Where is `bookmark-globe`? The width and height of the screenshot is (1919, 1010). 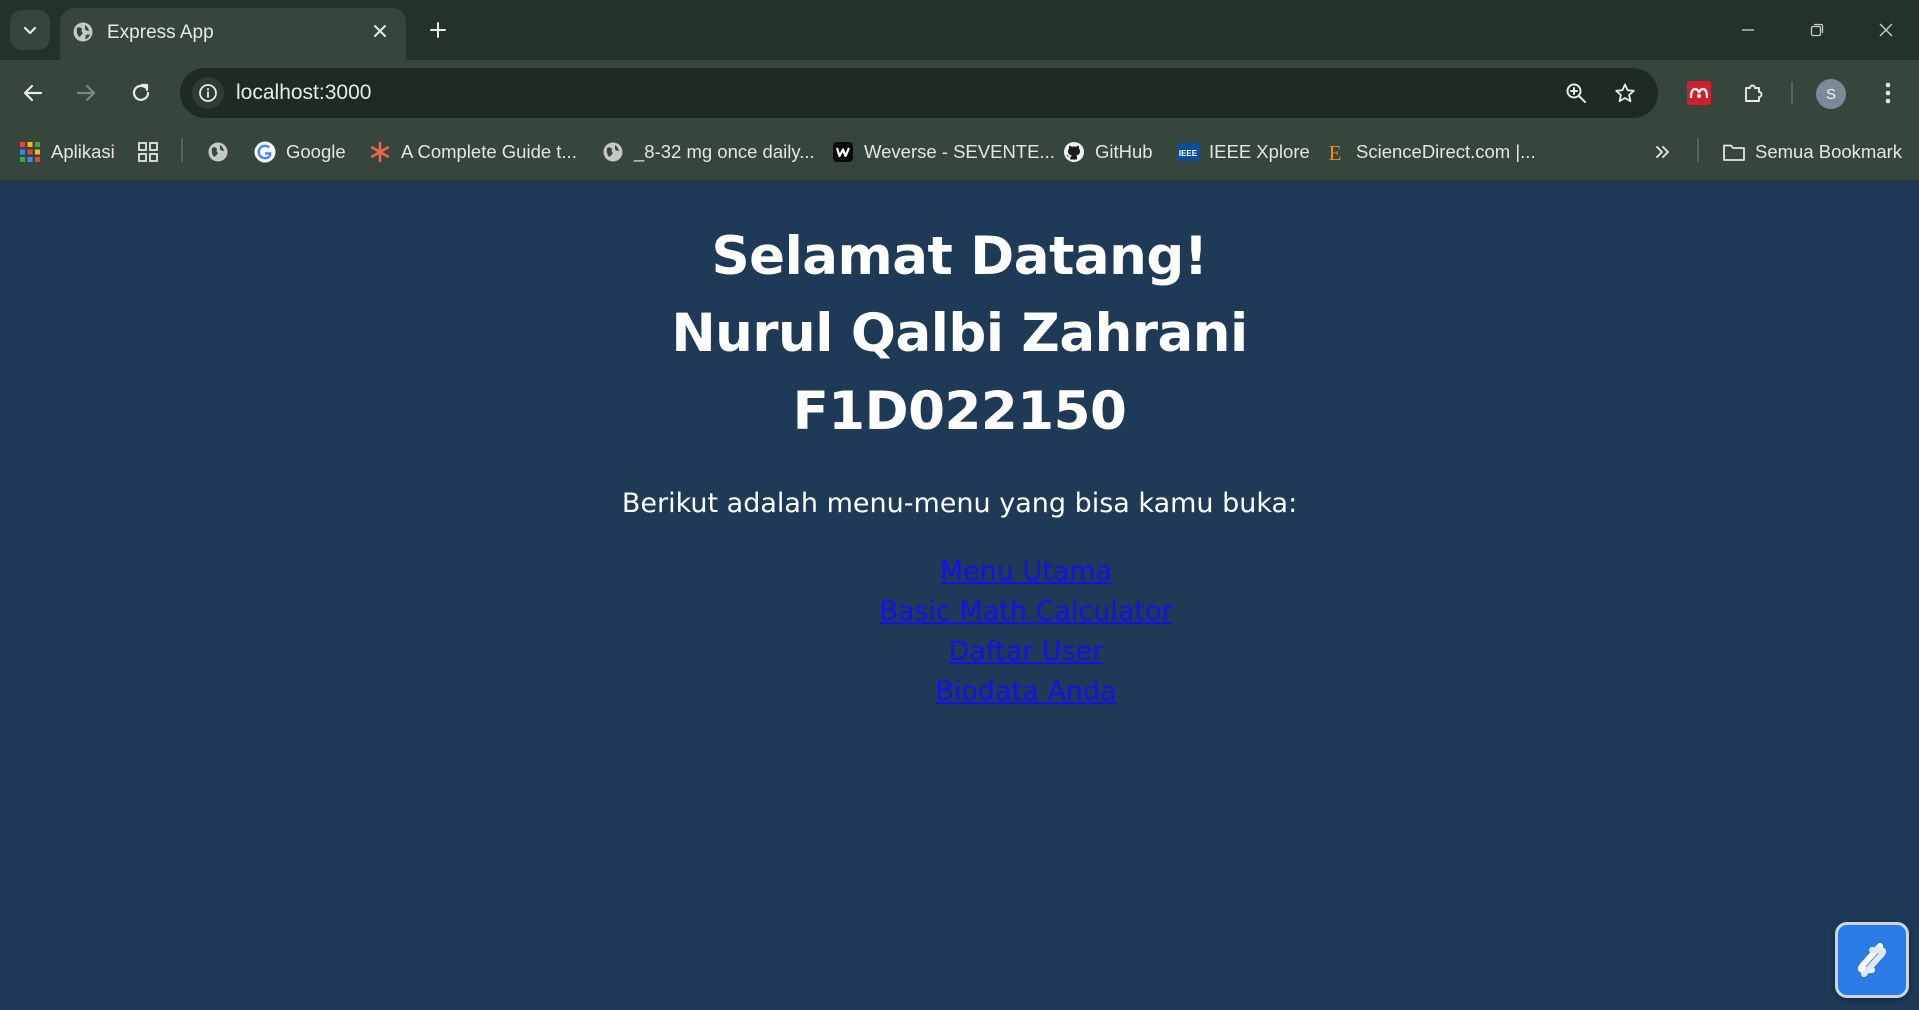 bookmark-globe is located at coordinates (218, 152).